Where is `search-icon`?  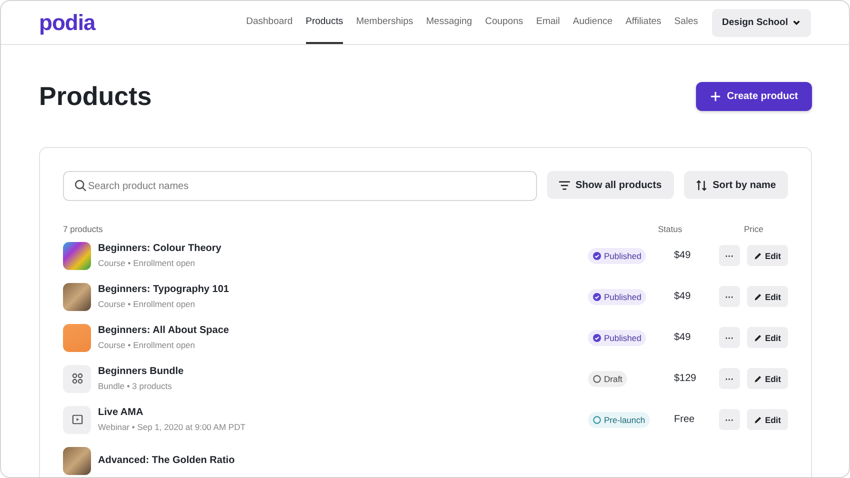 search-icon is located at coordinates (80, 185).